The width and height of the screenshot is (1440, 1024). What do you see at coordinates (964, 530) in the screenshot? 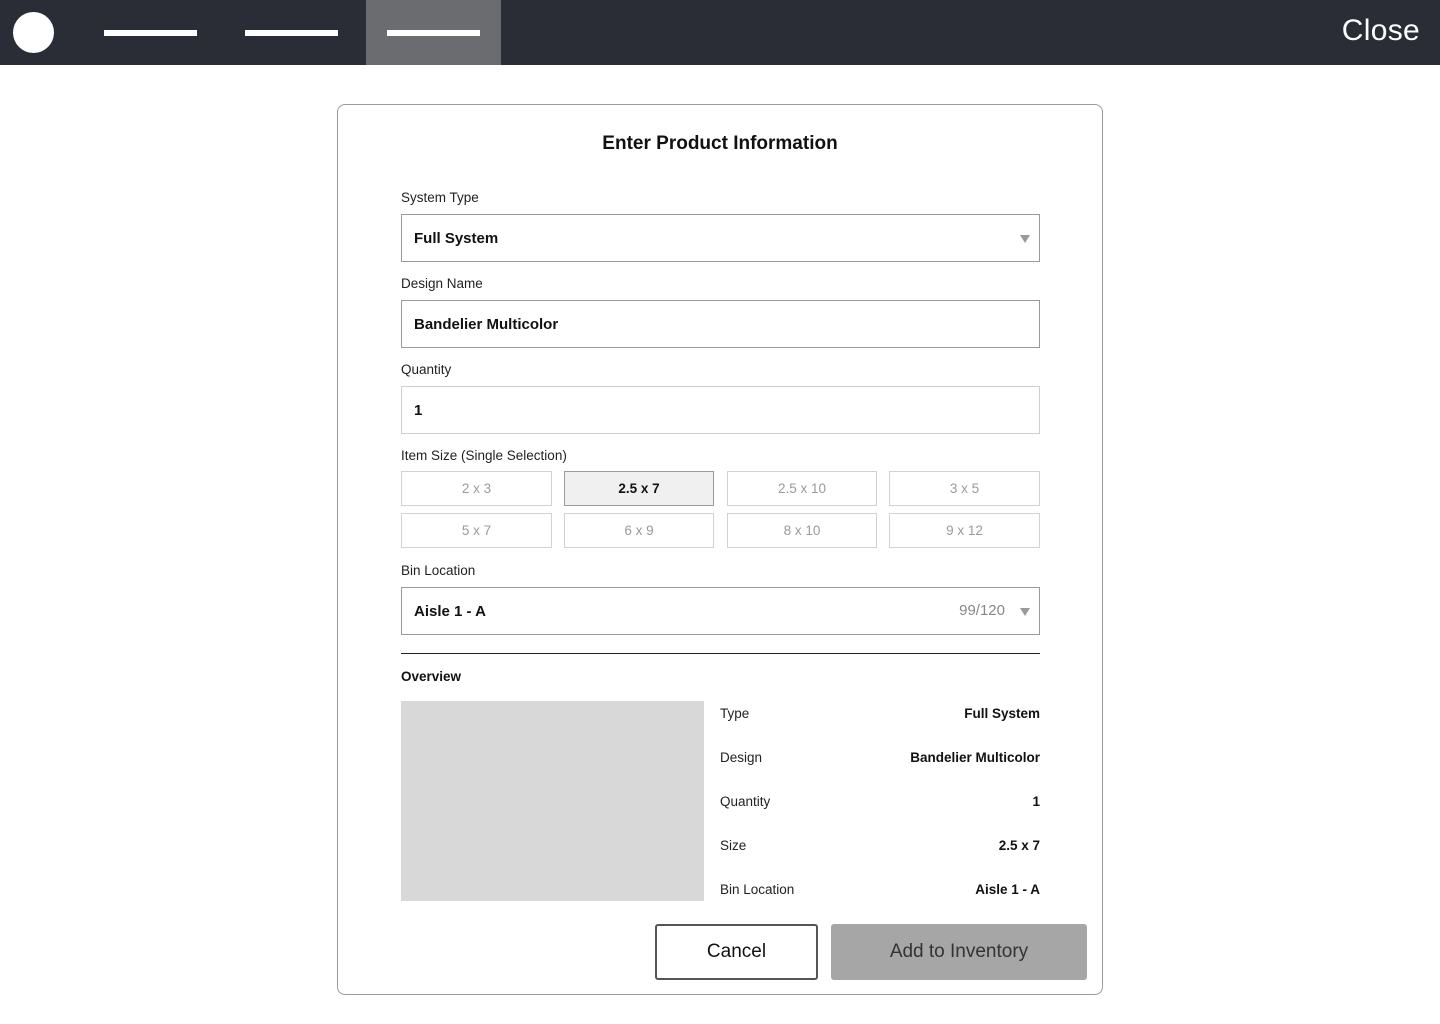
I see `size-option: 9 x 12` at bounding box center [964, 530].